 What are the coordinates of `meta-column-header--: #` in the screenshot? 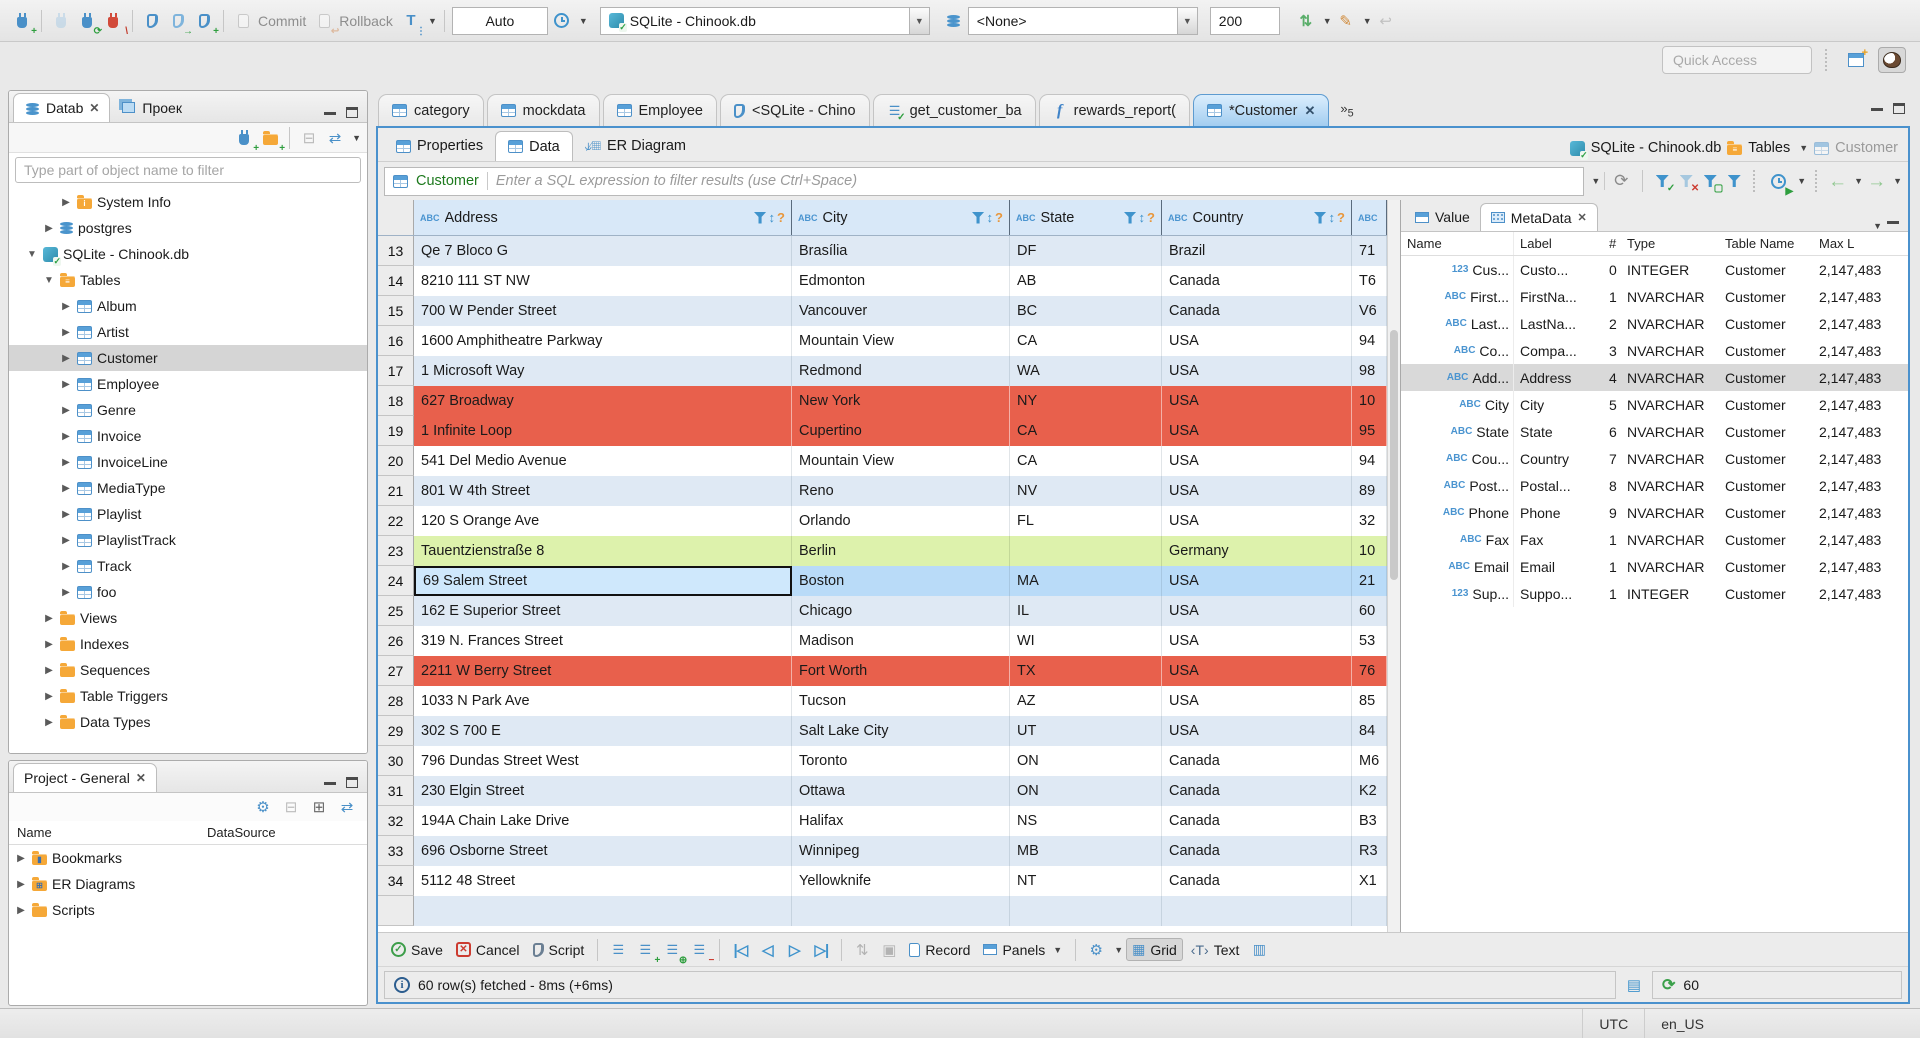 It's located at (1612, 243).